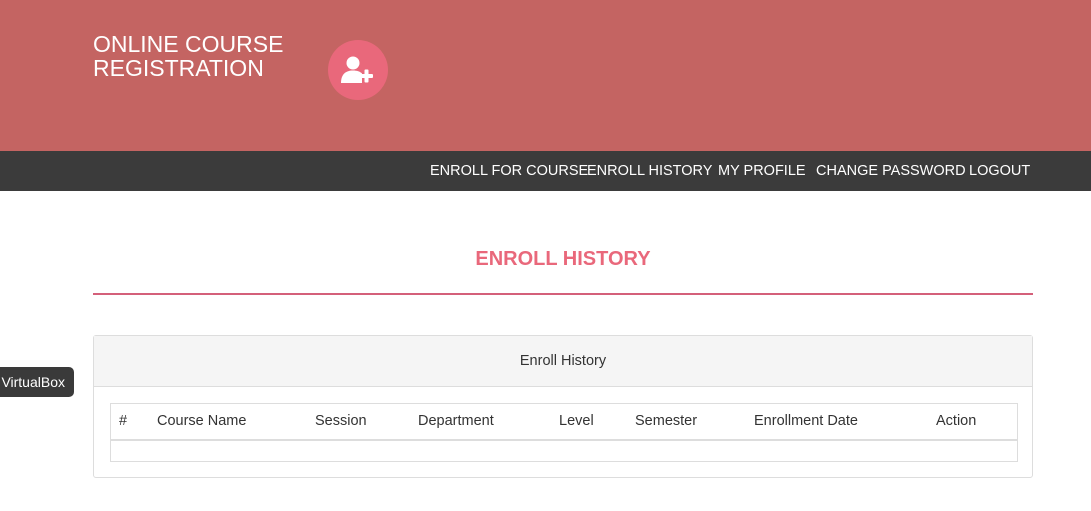 This screenshot has height=511, width=1091. Describe the element at coordinates (178, 68) in the screenshot. I see `brand-line-2: REGISTRATION` at that location.